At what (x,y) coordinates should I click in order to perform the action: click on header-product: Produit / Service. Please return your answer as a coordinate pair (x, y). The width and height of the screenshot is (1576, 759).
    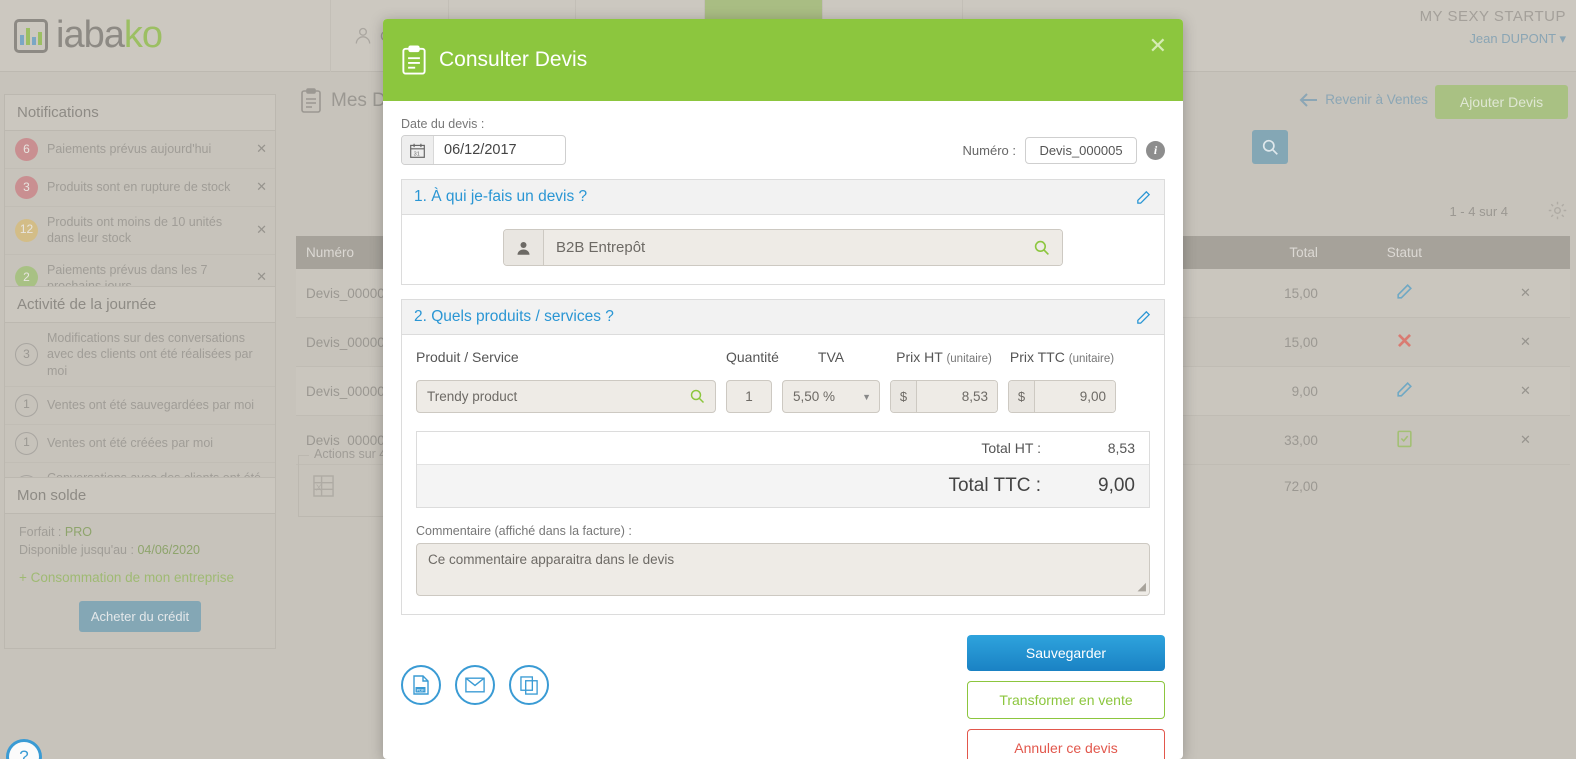
    Looking at the image, I should click on (467, 357).